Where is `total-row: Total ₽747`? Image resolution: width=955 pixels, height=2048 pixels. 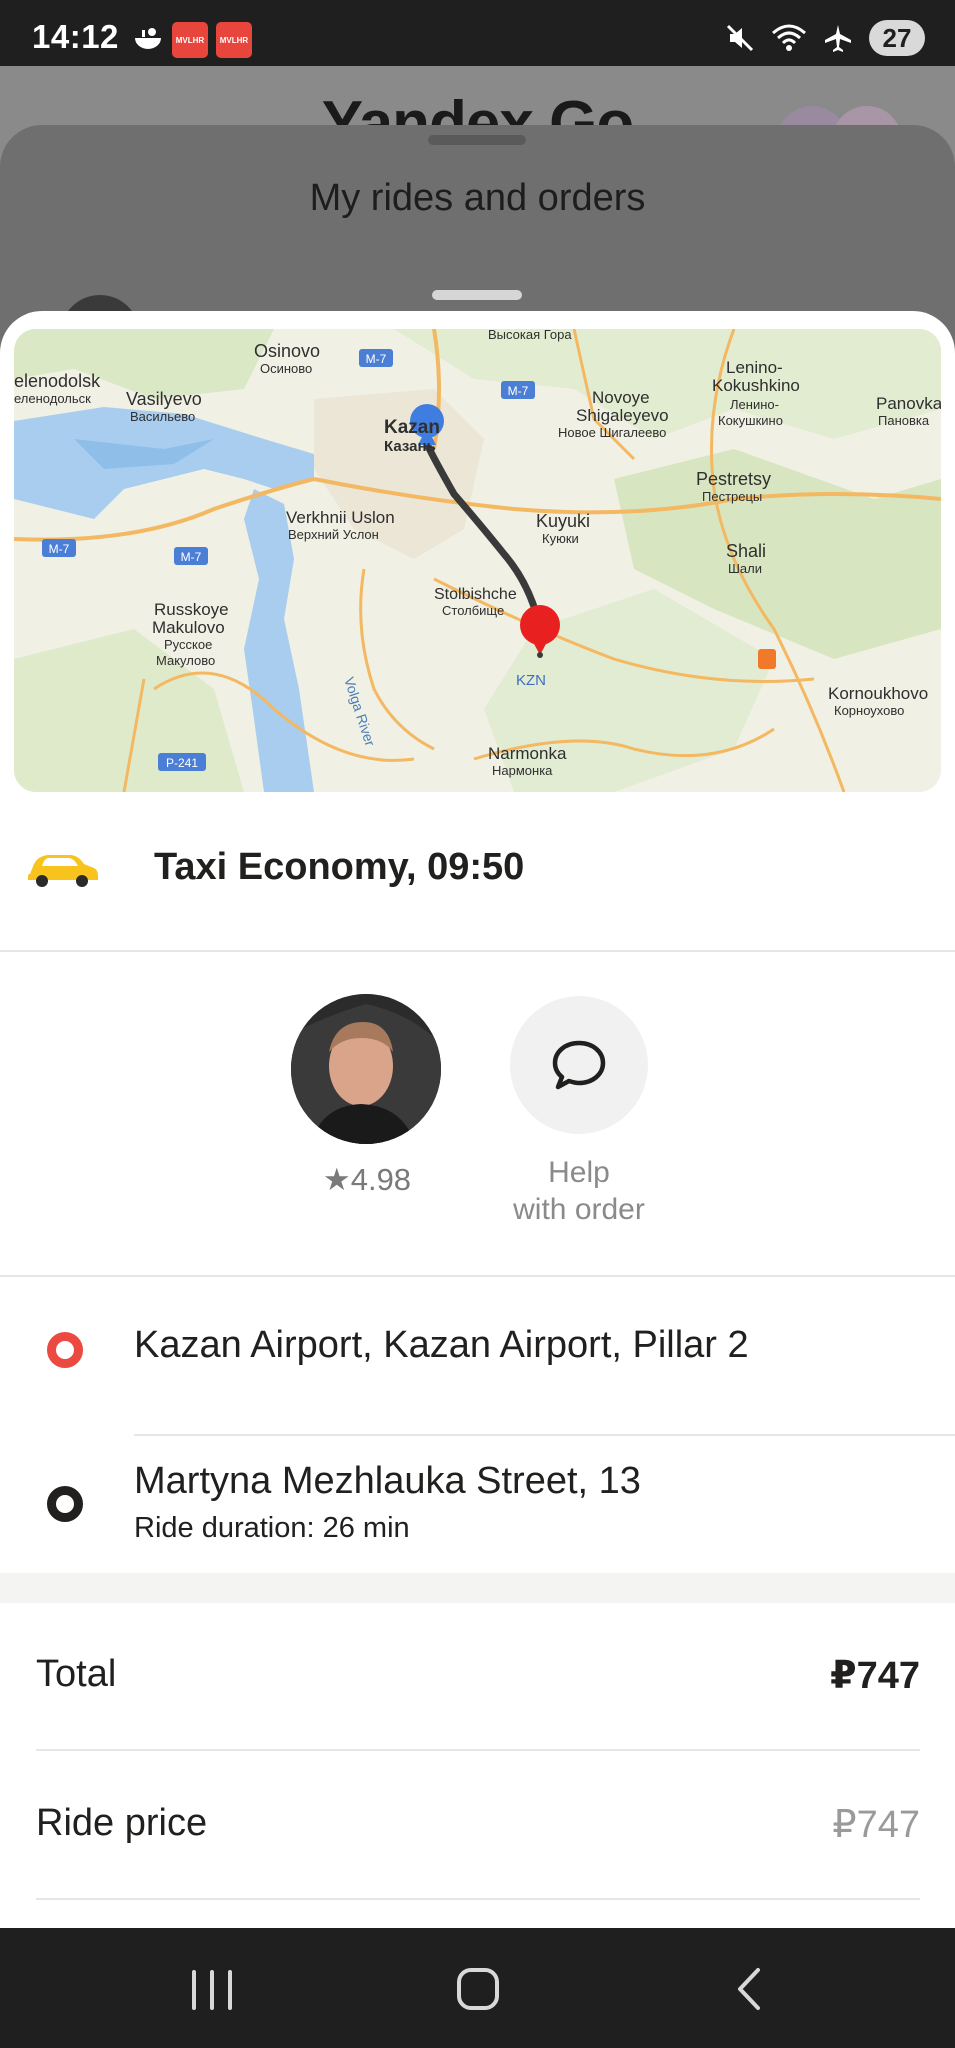 total-row: Total ₽747 is located at coordinates (478, 1677).